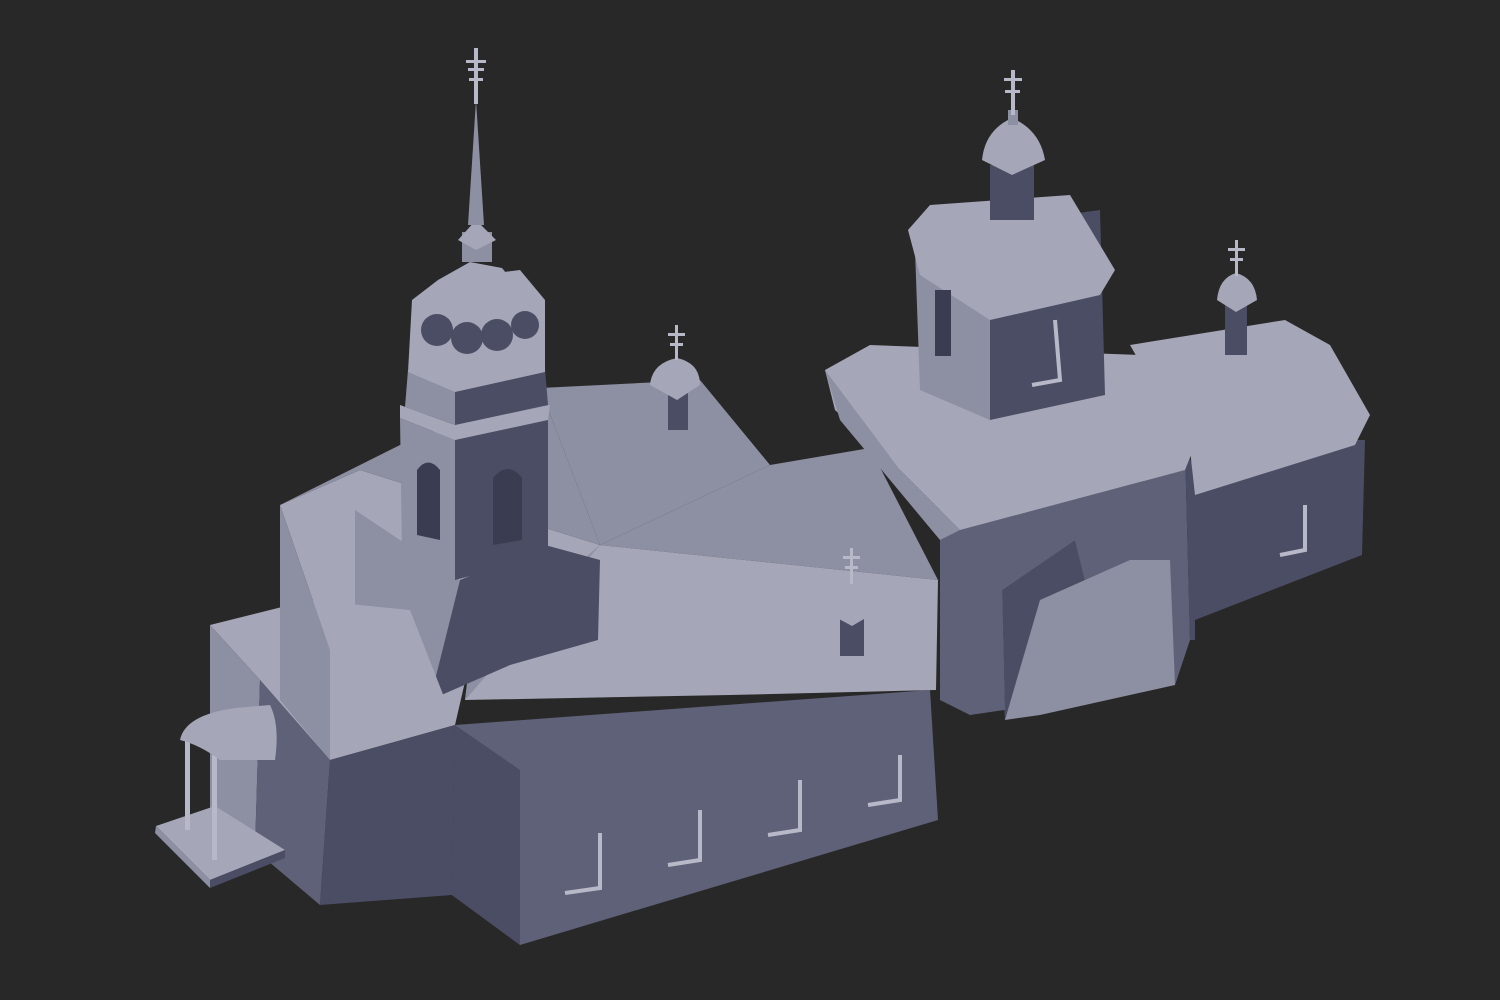 The height and width of the screenshot is (1000, 1500). What do you see at coordinates (428, 501) in the screenshot?
I see `bell-opening-left` at bounding box center [428, 501].